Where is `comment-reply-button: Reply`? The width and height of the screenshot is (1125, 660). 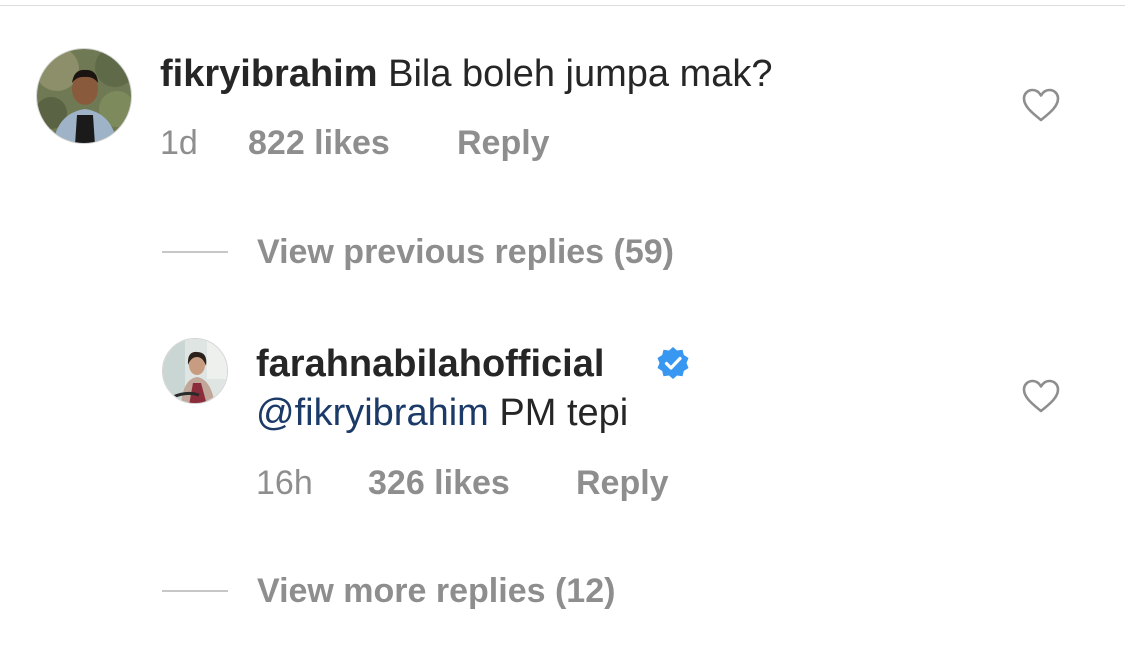
comment-reply-button: Reply is located at coordinates (503, 143).